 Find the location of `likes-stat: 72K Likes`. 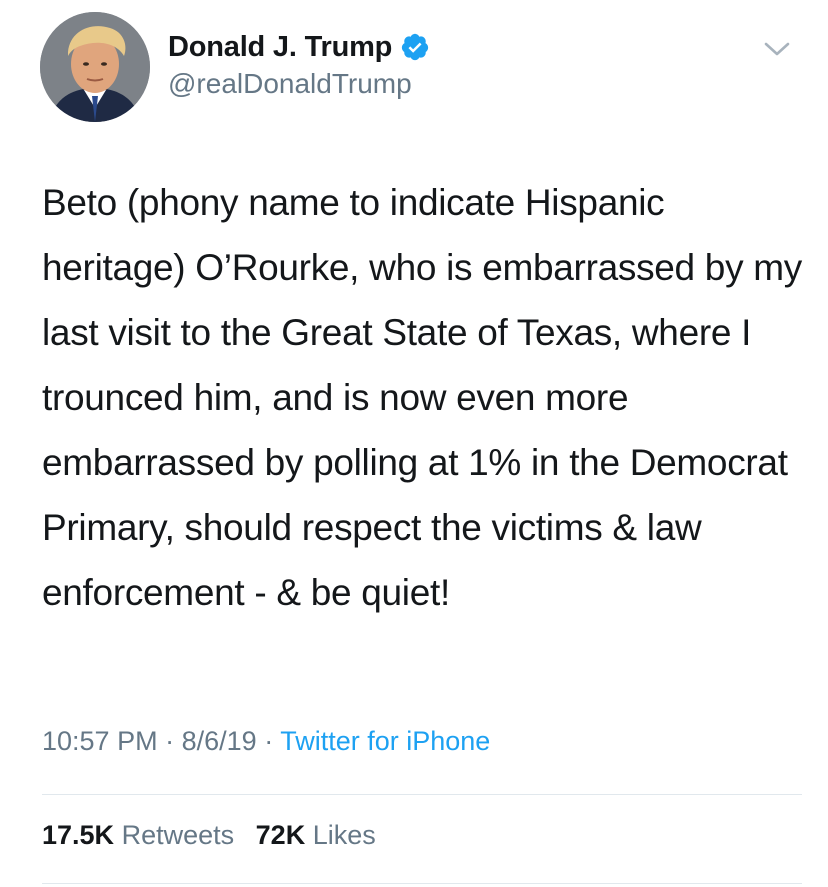

likes-stat: 72K Likes is located at coordinates (316, 835).